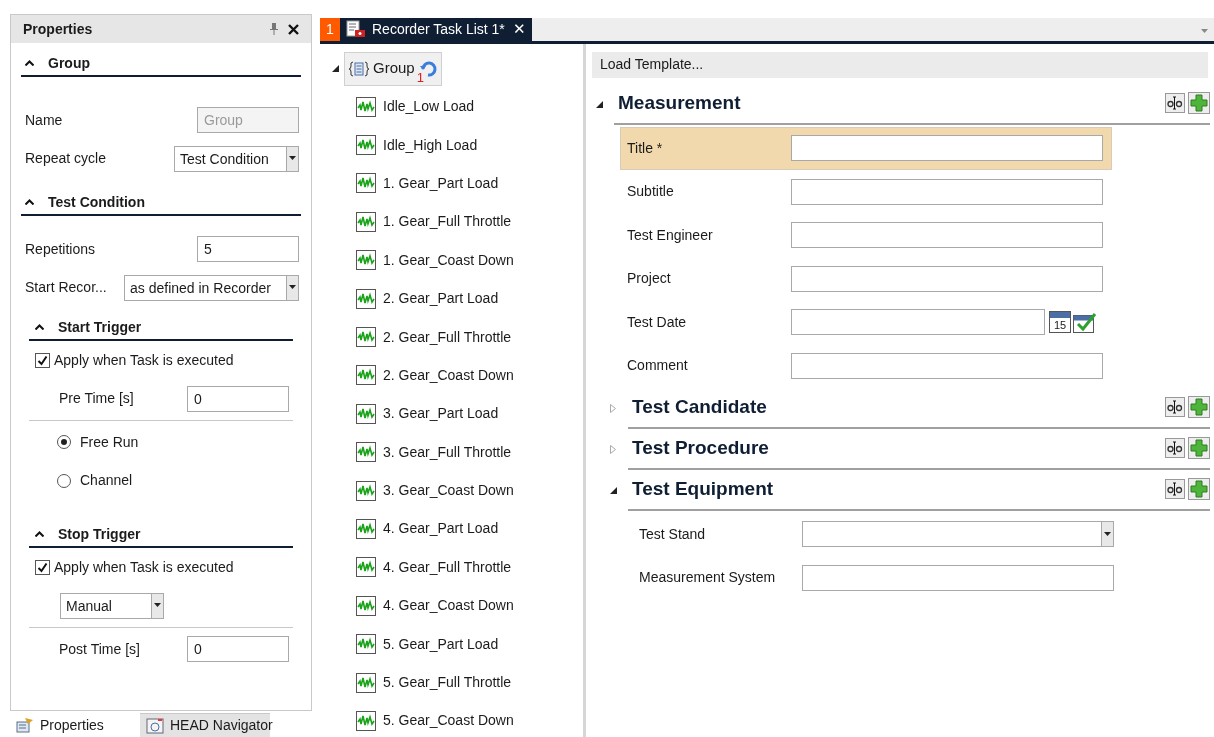 This screenshot has width=1214, height=737. I want to click on panel-title: Properties, so click(58, 29).